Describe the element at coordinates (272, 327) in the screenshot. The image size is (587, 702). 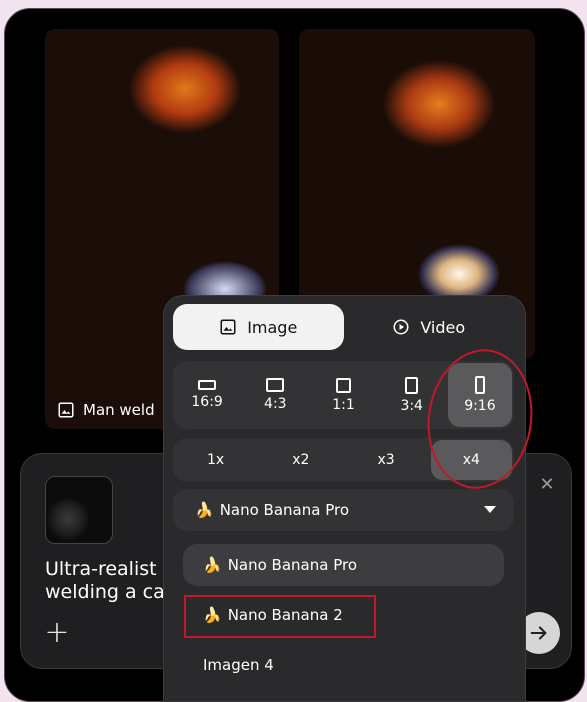
I see `tab-image-label: Image` at that location.